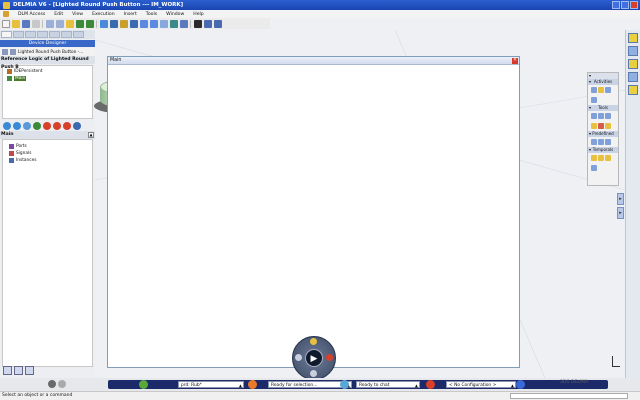 The image size is (640, 400). I want to click on menu-insert: Insert, so click(130, 14).